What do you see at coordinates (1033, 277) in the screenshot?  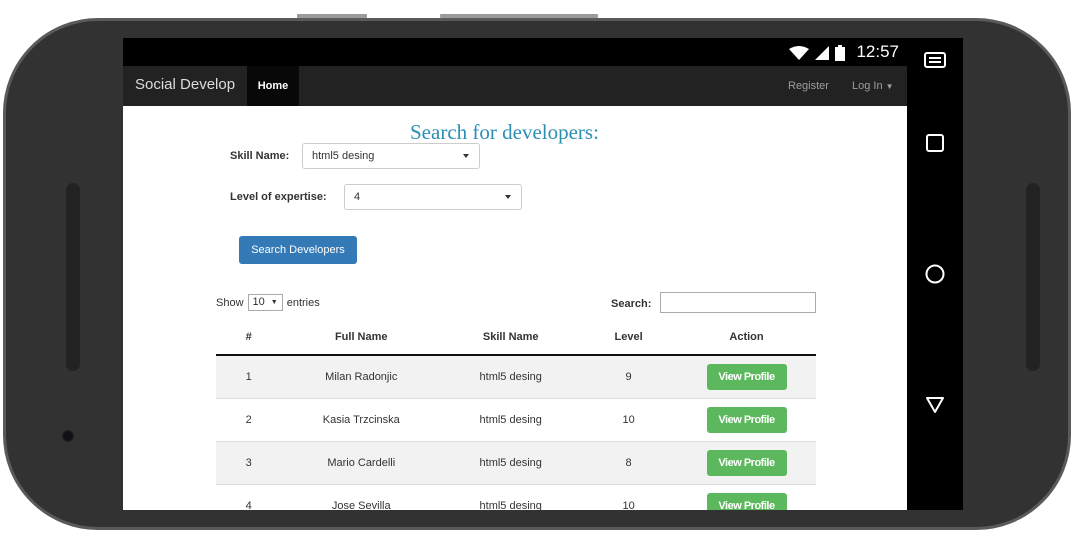 I see `phone-side-button-right` at bounding box center [1033, 277].